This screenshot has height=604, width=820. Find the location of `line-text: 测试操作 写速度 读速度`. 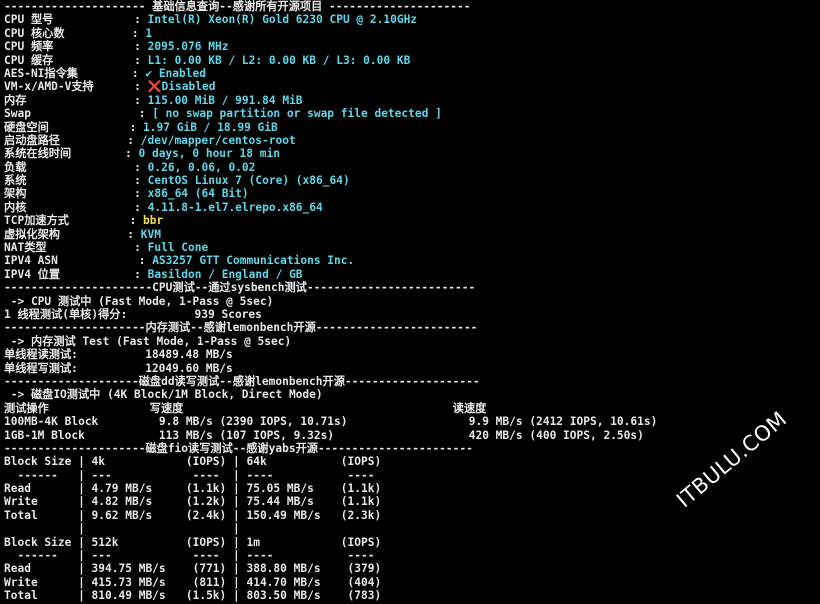

line-text: 测试操作 写速度 读速度 is located at coordinates (245, 408).